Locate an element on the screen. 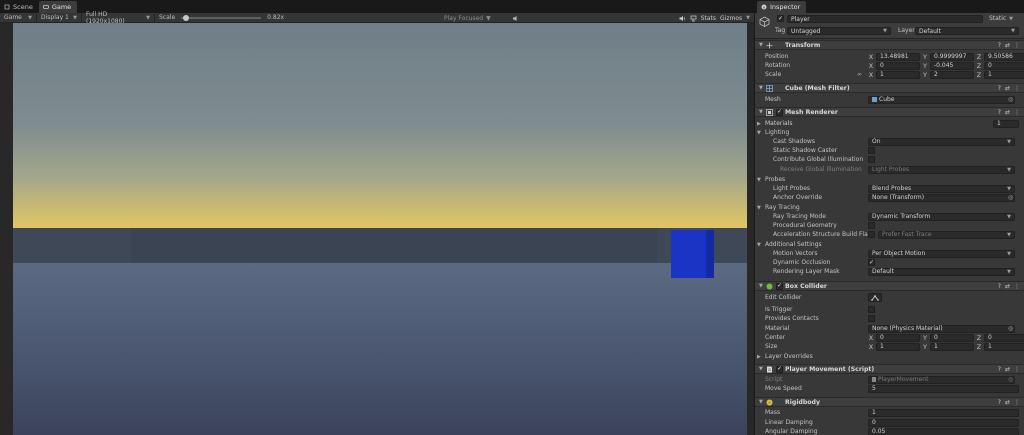  transform-component-header: ▼ Transform ? ⇄ ⋮ is located at coordinates (889, 45).